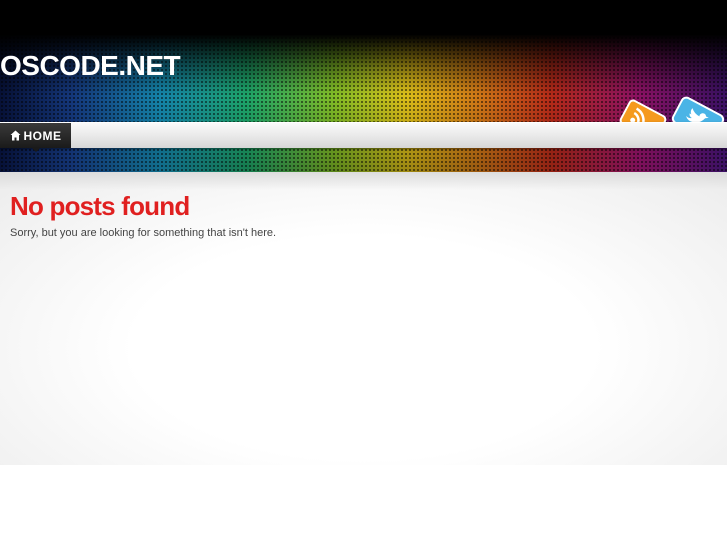 The width and height of the screenshot is (727, 545). What do you see at coordinates (100, 206) in the screenshot?
I see `page-title: No posts found` at bounding box center [100, 206].